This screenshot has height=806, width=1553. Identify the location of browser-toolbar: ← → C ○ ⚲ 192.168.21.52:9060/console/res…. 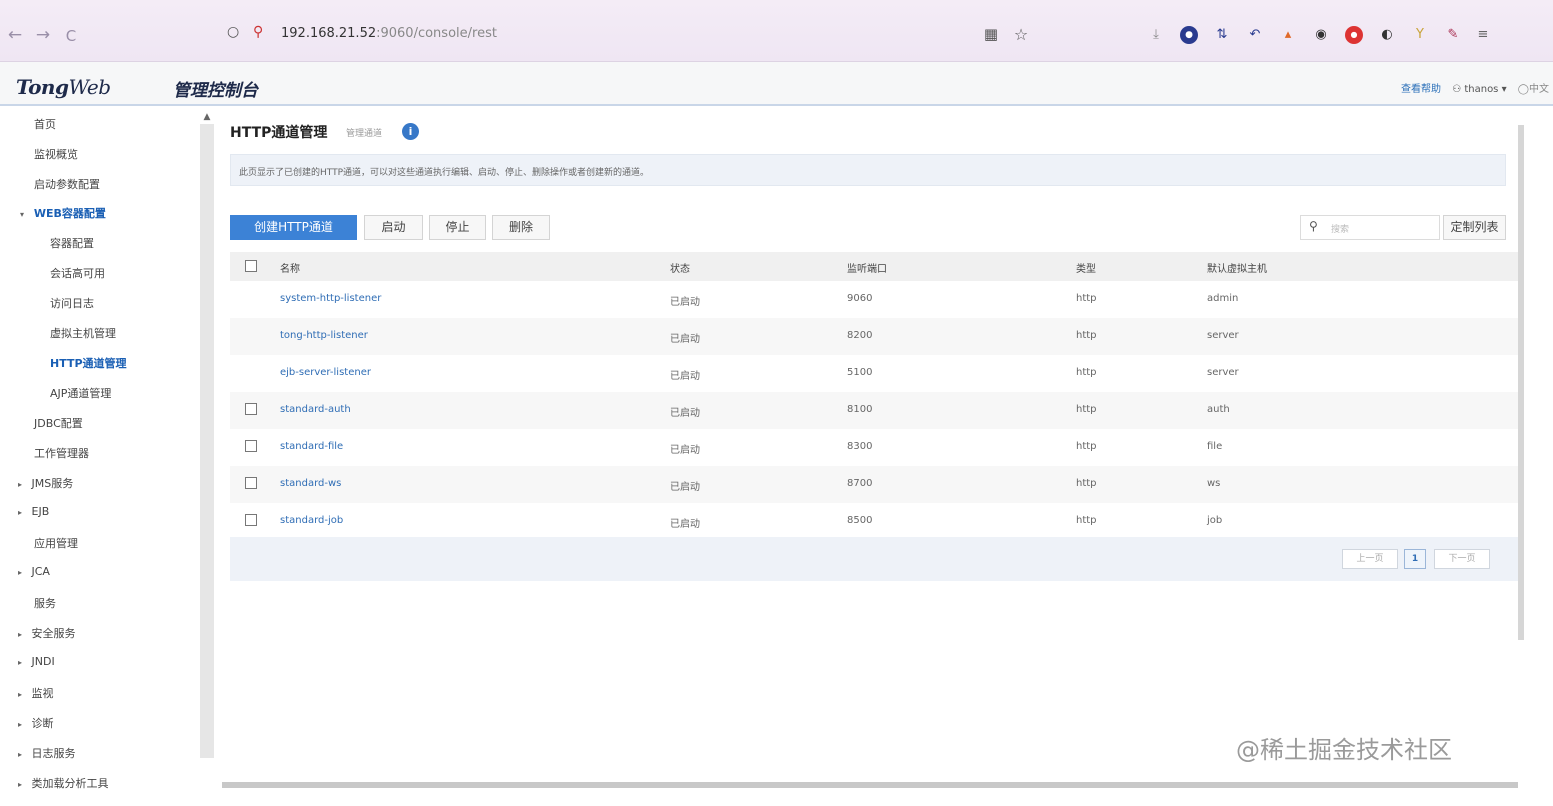
(776, 31).